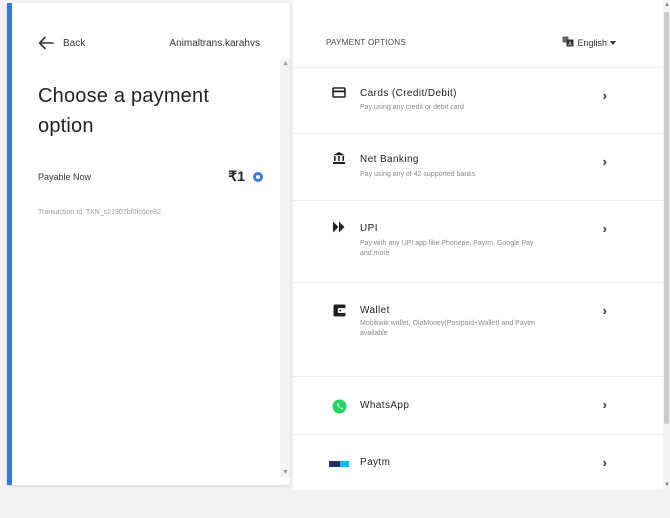  Describe the element at coordinates (339, 310) in the screenshot. I see `wallet-icon` at that location.